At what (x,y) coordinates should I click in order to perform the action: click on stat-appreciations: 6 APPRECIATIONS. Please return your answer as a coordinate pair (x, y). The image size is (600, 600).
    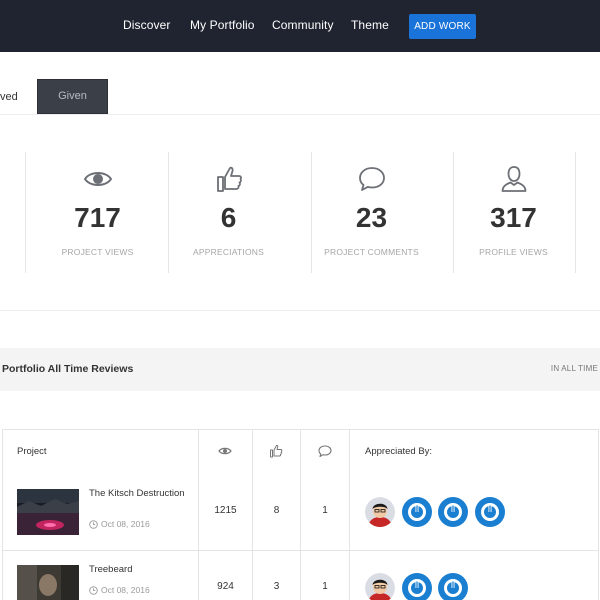
    Looking at the image, I should click on (228, 212).